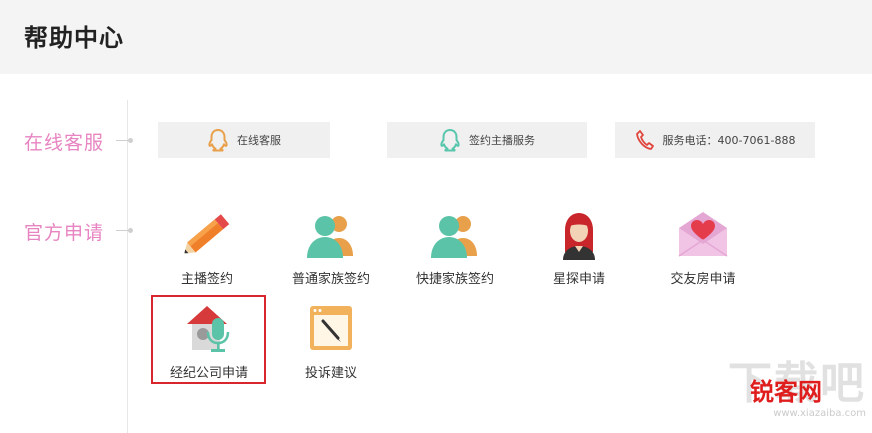  I want to click on pencil-icon, so click(207, 234).